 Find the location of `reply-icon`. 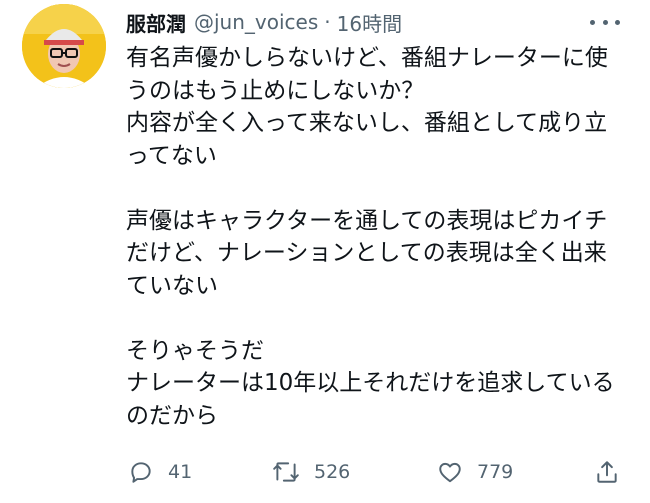

reply-icon is located at coordinates (141, 472).